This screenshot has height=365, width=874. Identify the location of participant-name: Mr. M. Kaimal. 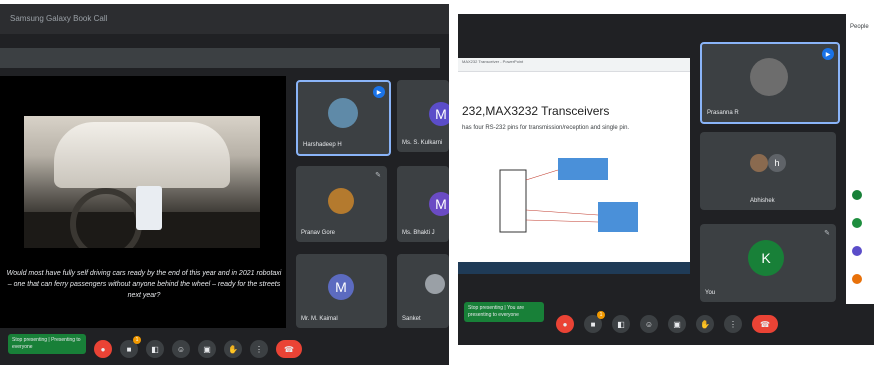
(319, 319).